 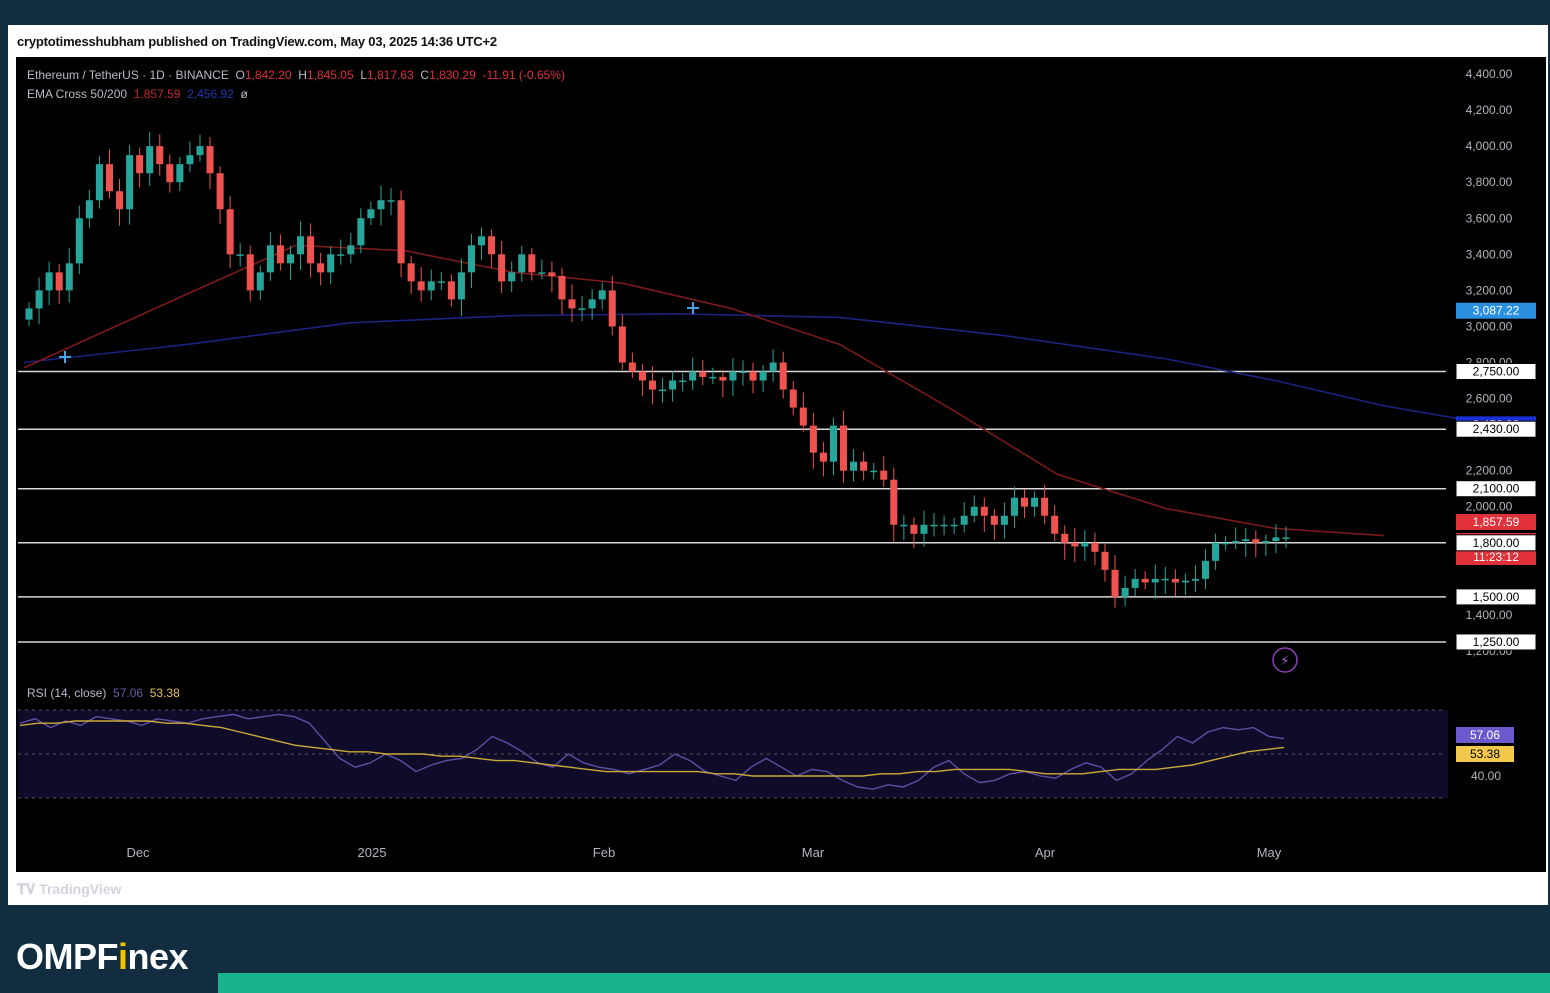 What do you see at coordinates (452, 75) in the screenshot?
I see `close-value: 1,830.29` at bounding box center [452, 75].